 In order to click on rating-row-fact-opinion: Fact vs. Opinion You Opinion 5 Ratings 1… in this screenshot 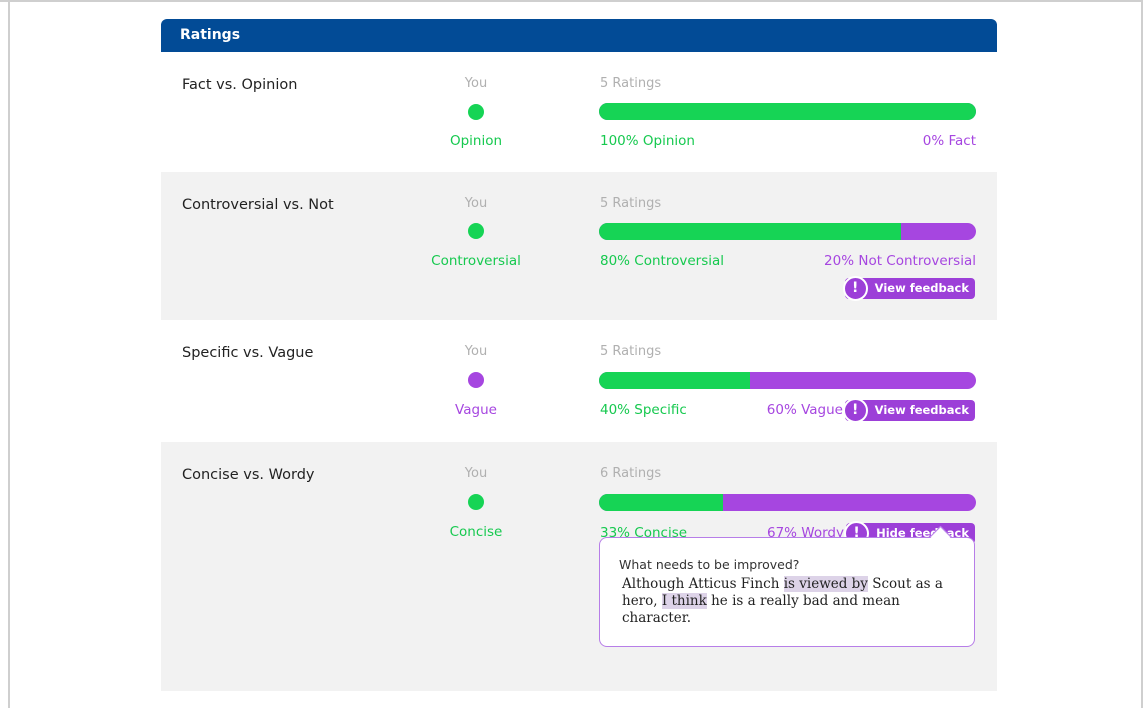, I will do `click(579, 112)`.